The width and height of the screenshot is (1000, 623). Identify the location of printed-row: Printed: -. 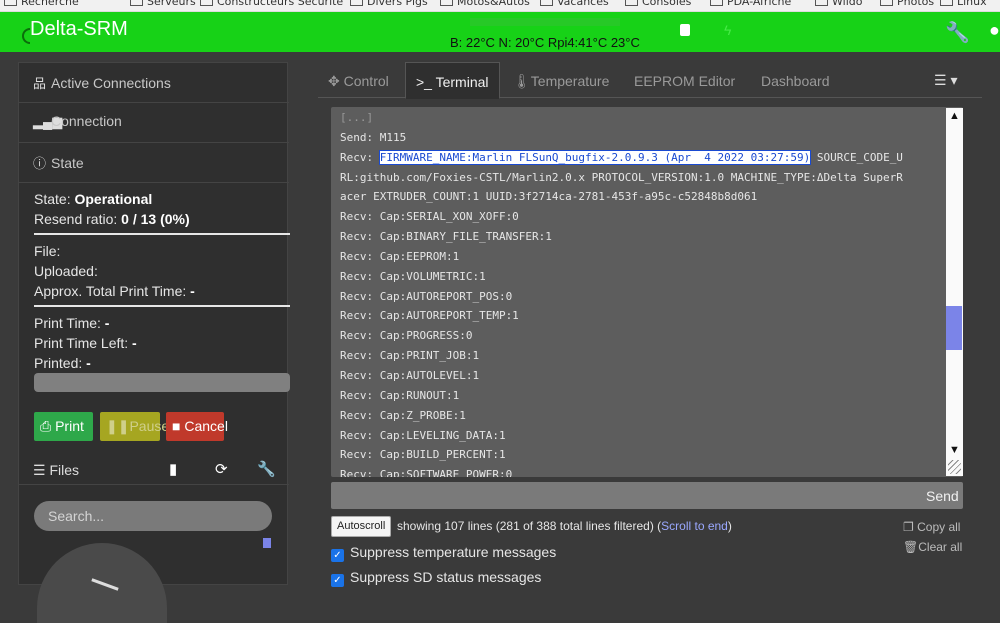
(62, 363).